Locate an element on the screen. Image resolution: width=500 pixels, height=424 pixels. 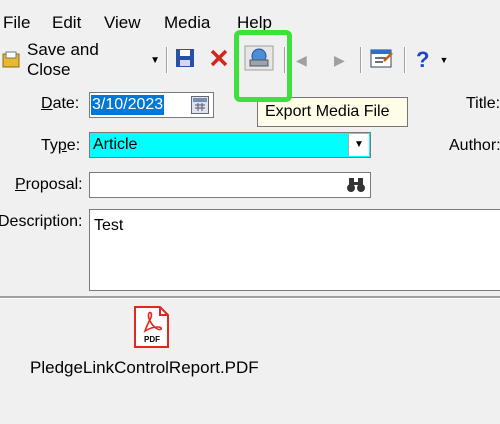
type-value: Article is located at coordinates (115, 144).